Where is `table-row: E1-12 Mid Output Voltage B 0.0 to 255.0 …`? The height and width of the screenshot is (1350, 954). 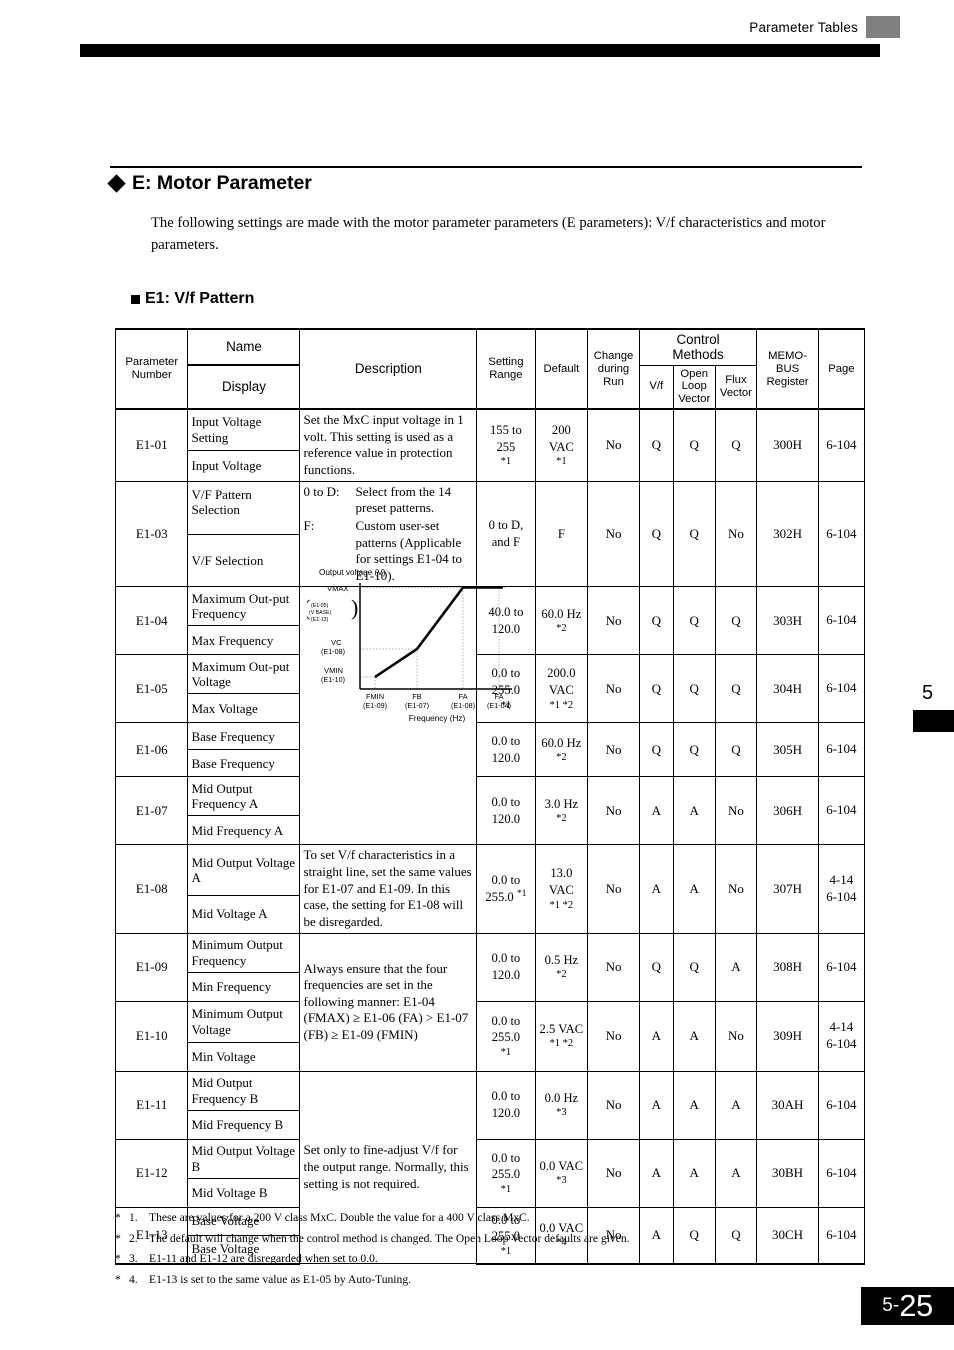 table-row: E1-12 Mid Output Voltage B 0.0 to 255.0 … is located at coordinates (490, 1173).